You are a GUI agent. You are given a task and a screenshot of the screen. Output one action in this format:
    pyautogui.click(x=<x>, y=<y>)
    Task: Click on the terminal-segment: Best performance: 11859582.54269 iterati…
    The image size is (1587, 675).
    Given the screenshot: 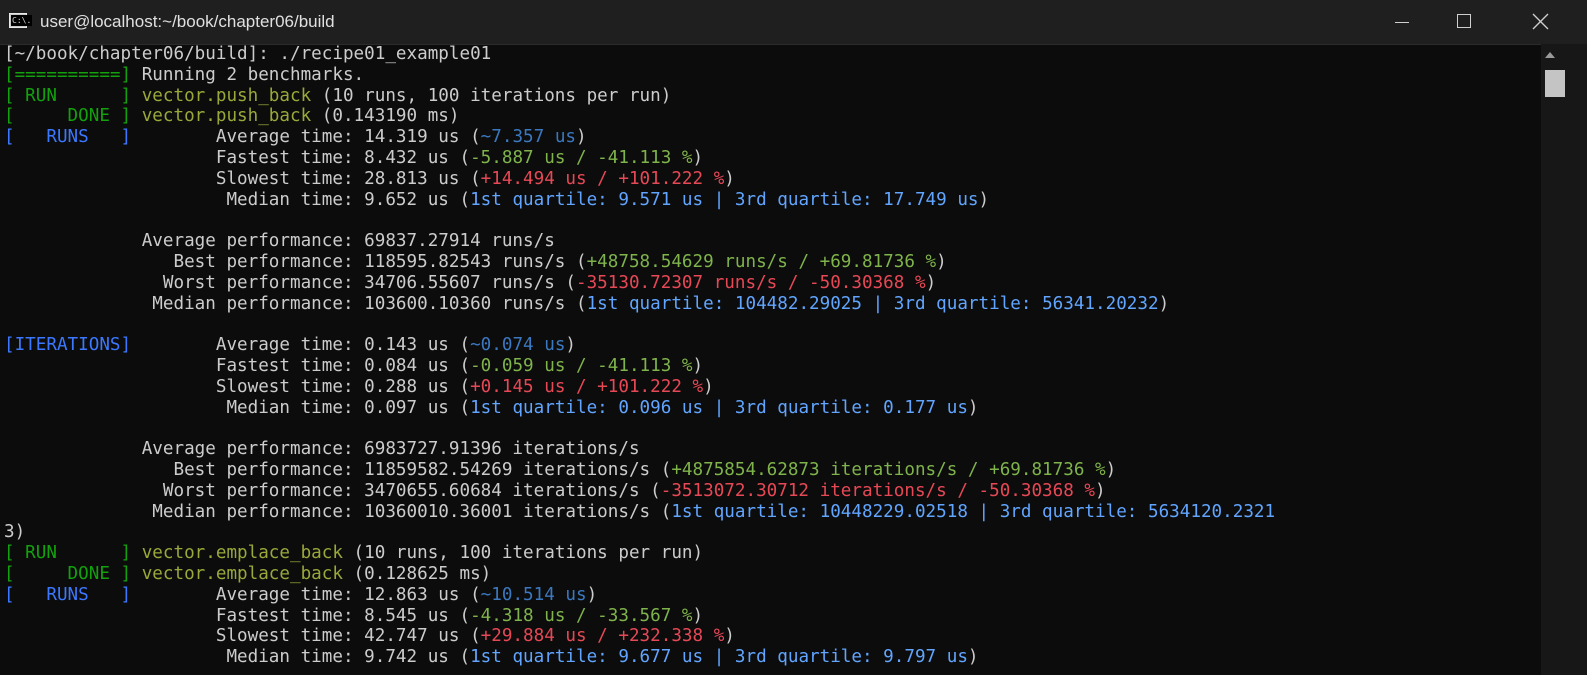 What is the action you would take?
    pyautogui.click(x=338, y=469)
    